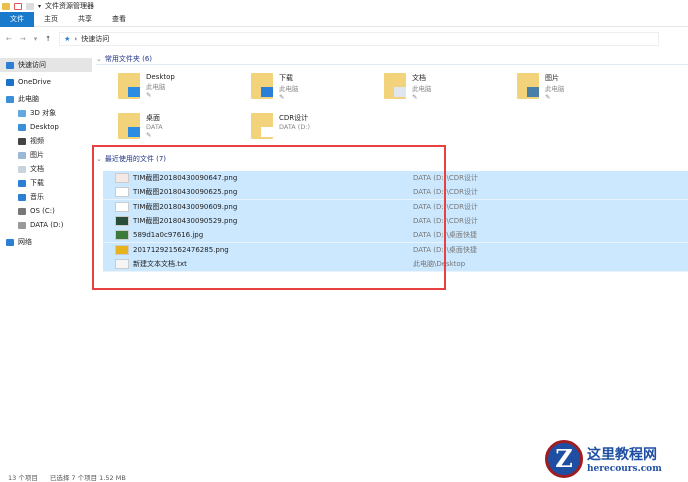 The height and width of the screenshot is (482, 688). What do you see at coordinates (22, 169) in the screenshot?
I see `documents-folder-icon` at bounding box center [22, 169].